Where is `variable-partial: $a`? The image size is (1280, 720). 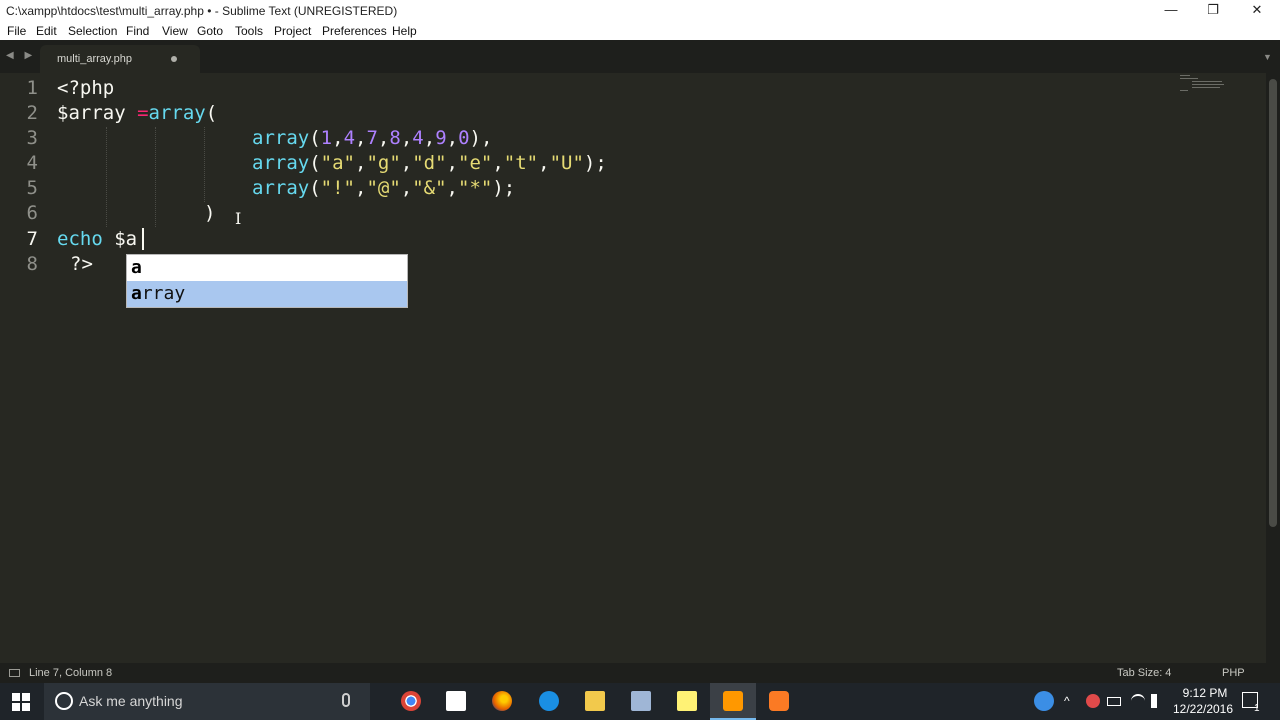 variable-partial: $a is located at coordinates (126, 239).